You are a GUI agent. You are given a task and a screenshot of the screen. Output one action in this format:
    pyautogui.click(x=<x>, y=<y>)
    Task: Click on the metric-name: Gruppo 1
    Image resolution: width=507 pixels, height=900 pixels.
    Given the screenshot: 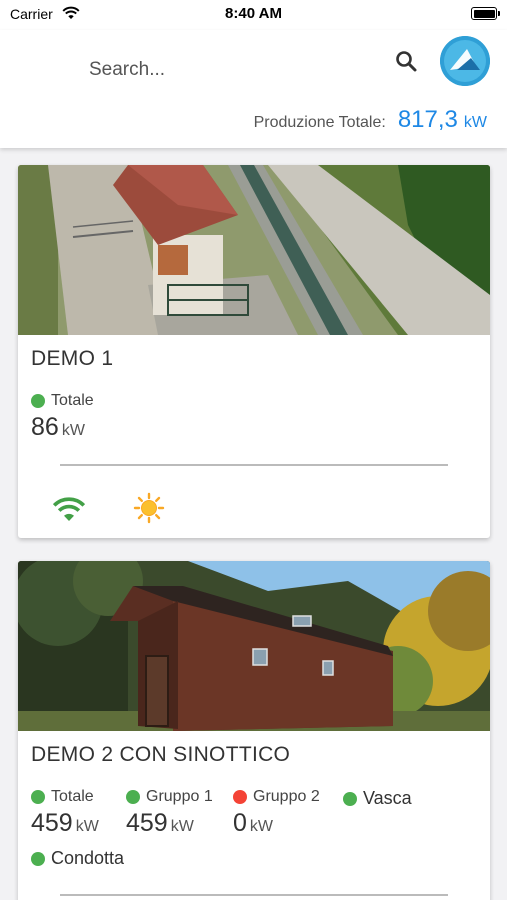 What is the action you would take?
    pyautogui.click(x=169, y=797)
    